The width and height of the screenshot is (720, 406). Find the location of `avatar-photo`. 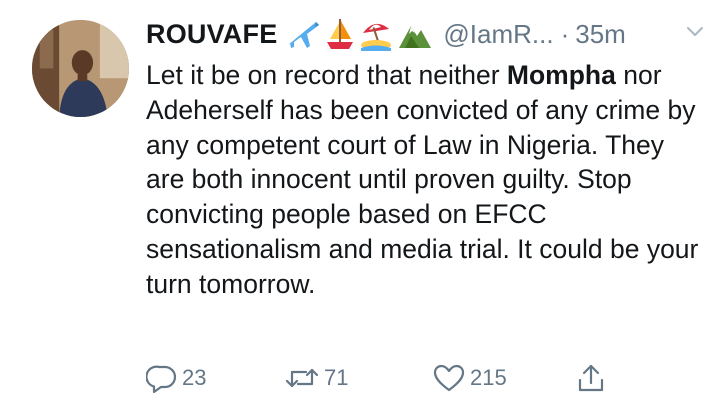

avatar-photo is located at coordinates (80, 68).